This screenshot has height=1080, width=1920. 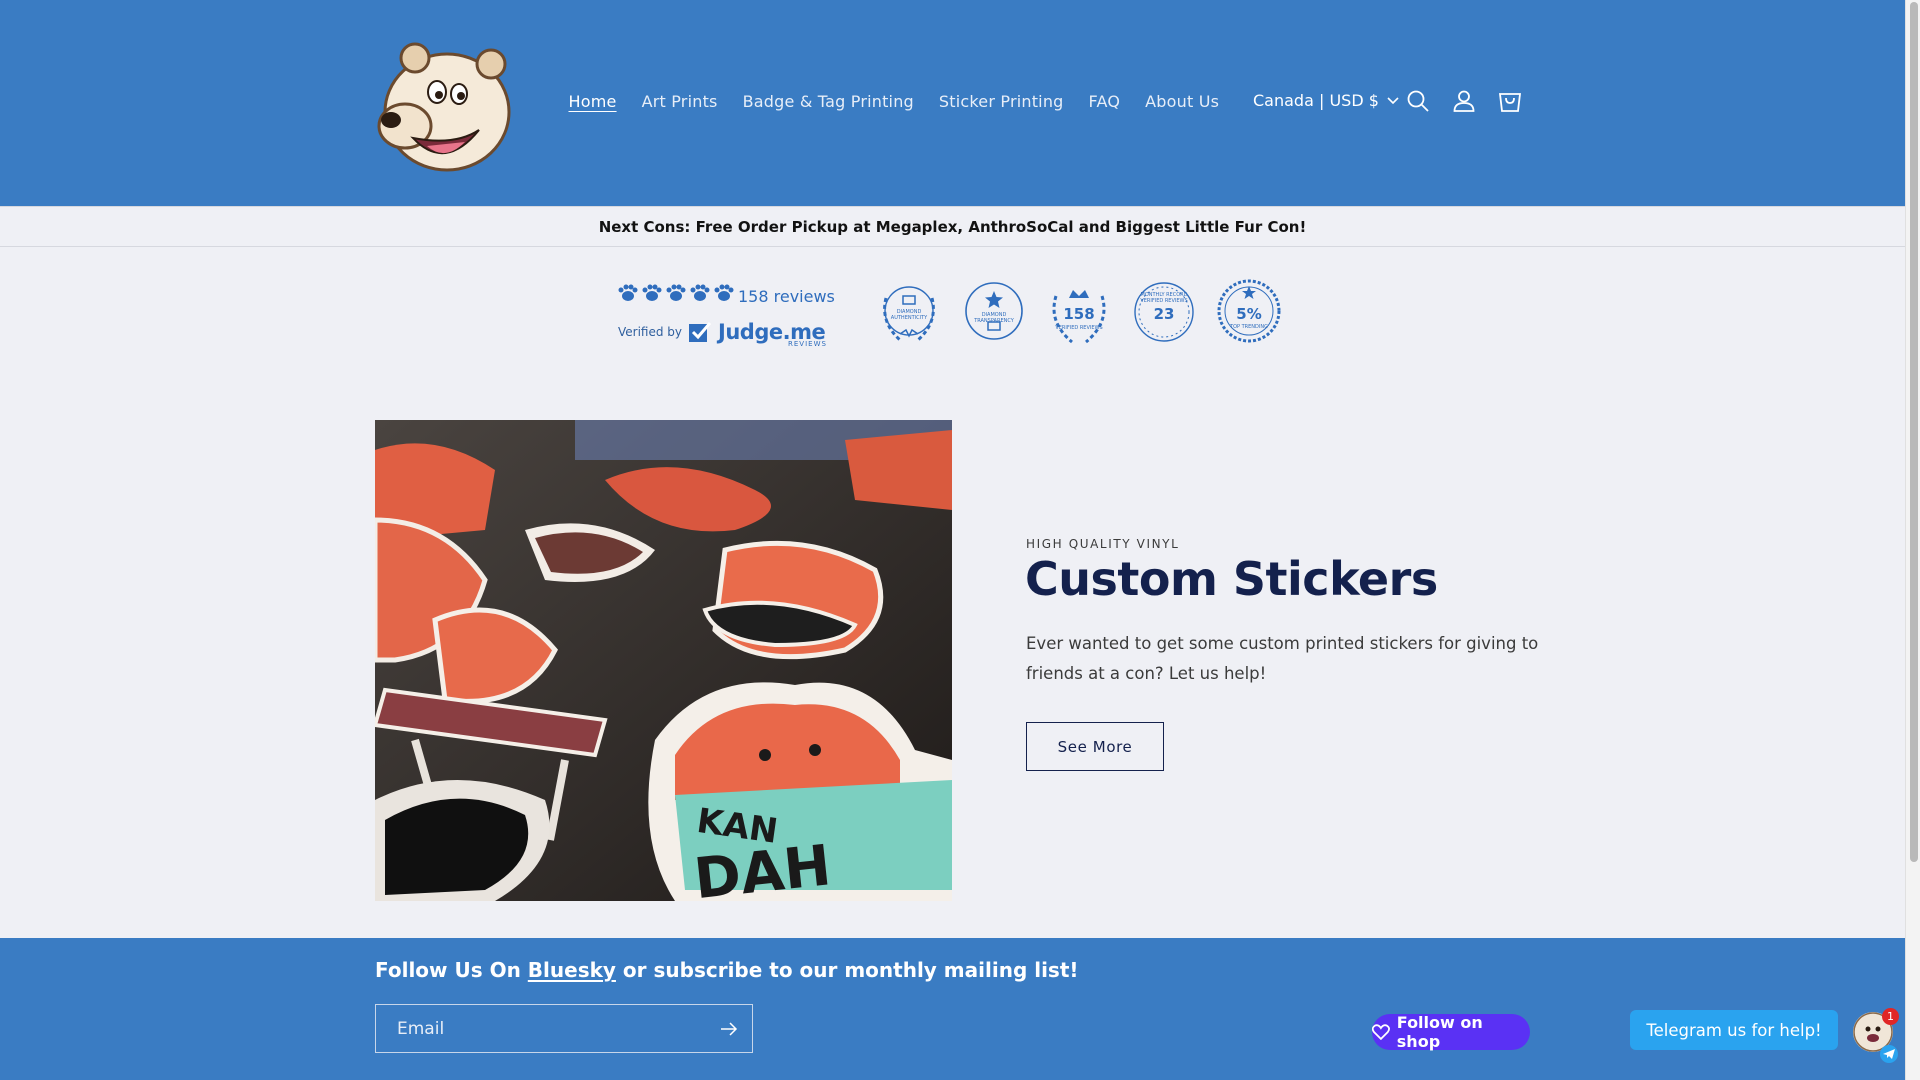 I want to click on badge-verified-reviews: 158 VERIFIED REVIEWS, so click(x=1079, y=312).